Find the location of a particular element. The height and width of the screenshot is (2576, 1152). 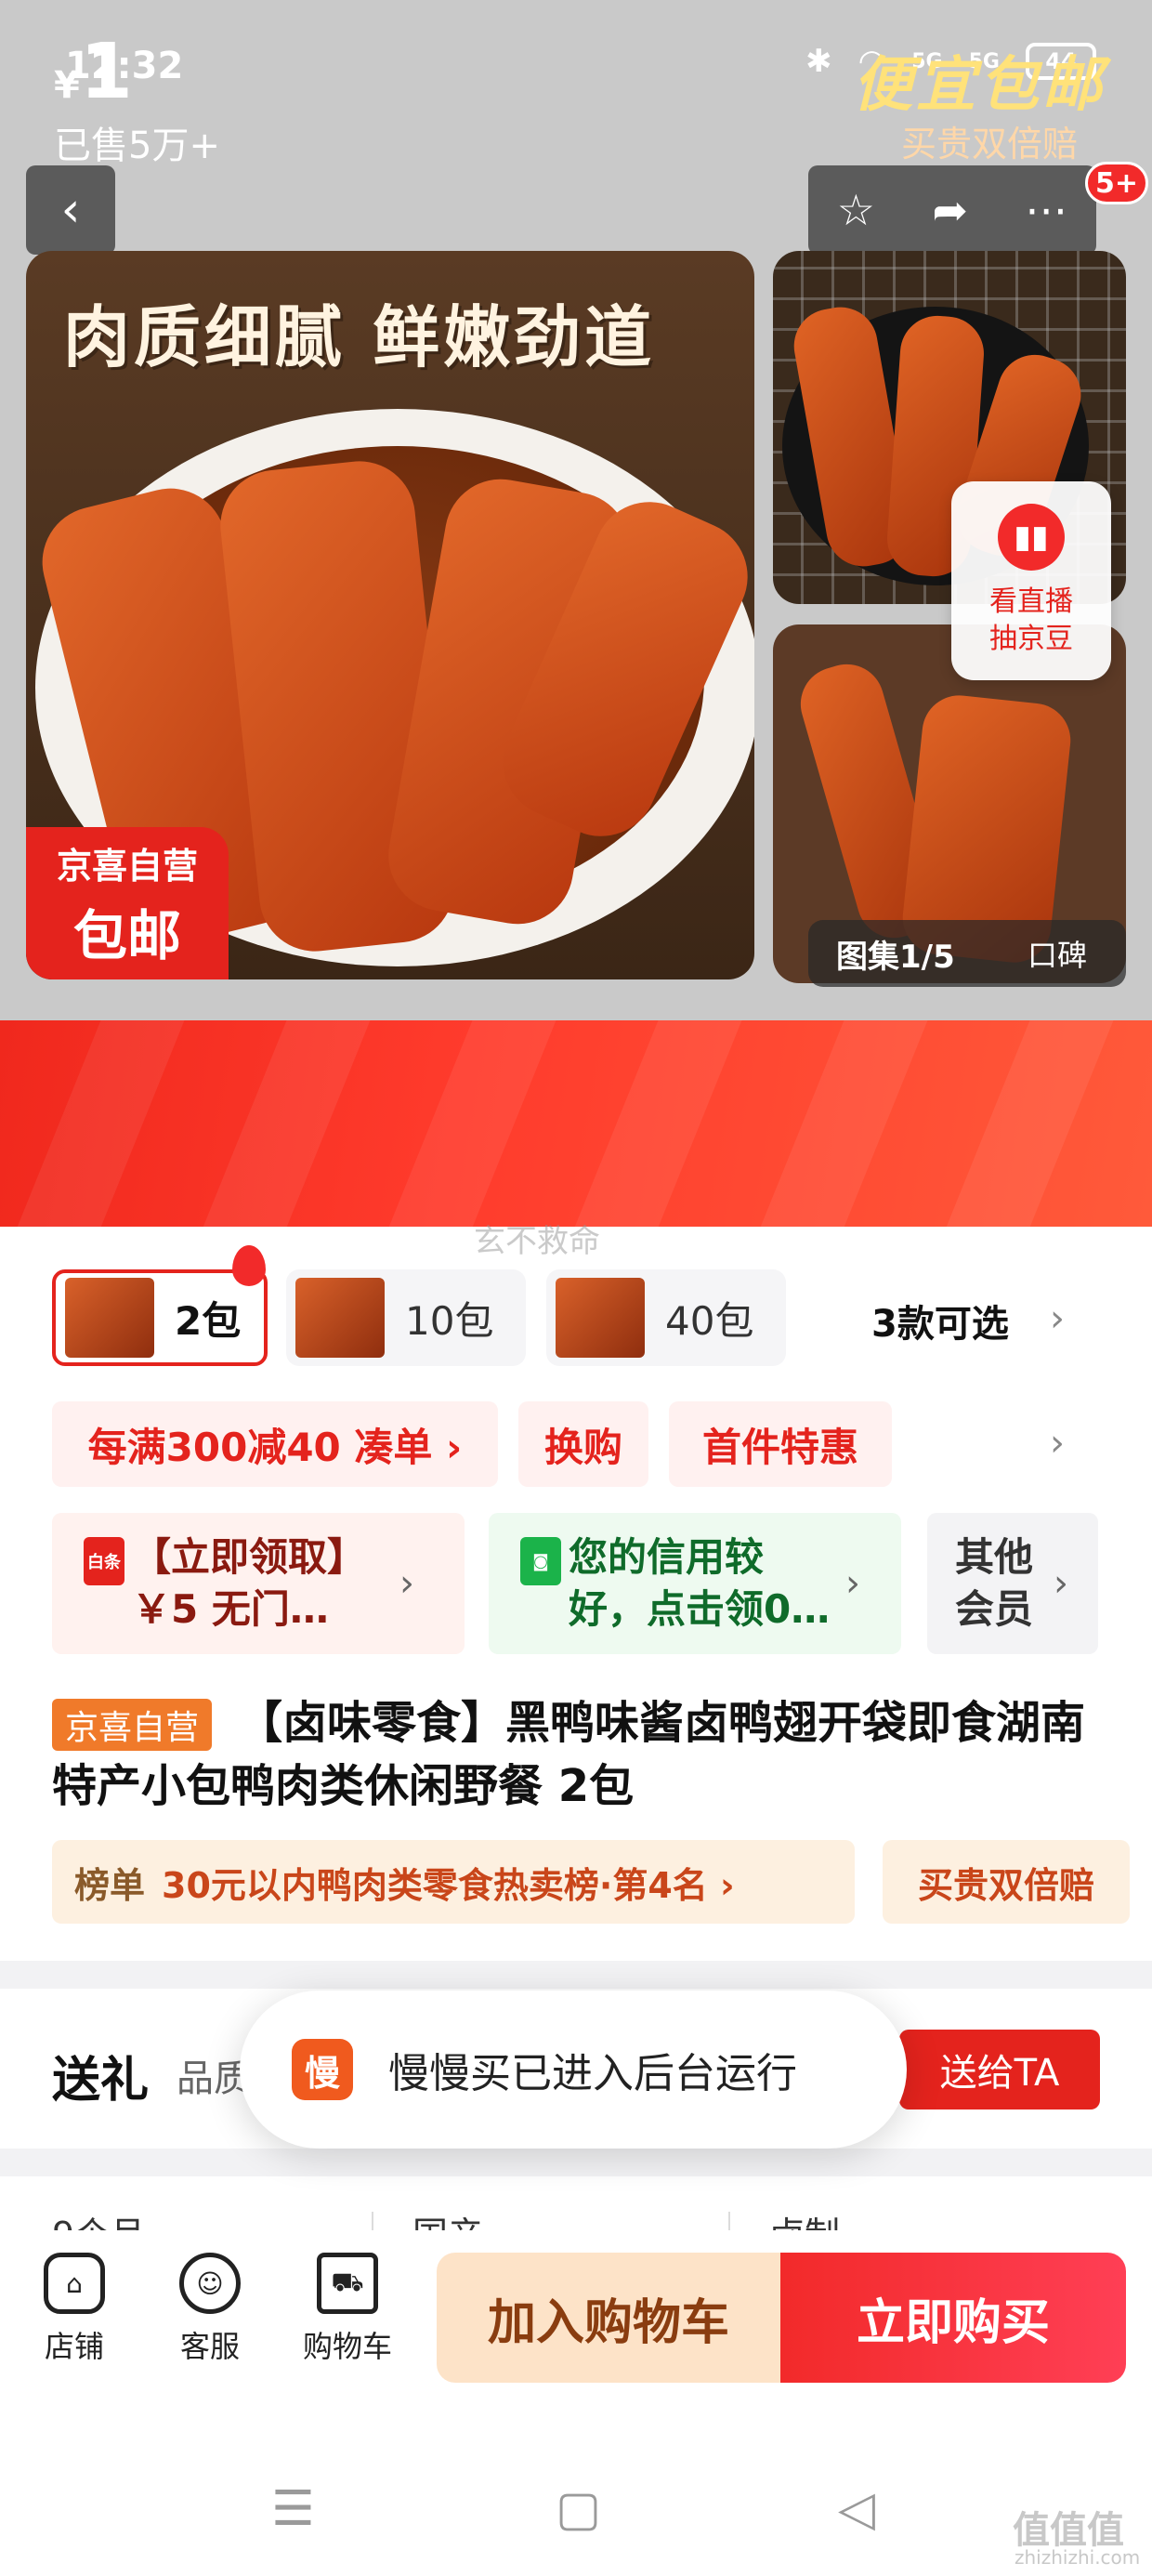

wallet-icon: ◙ is located at coordinates (540, 1561).